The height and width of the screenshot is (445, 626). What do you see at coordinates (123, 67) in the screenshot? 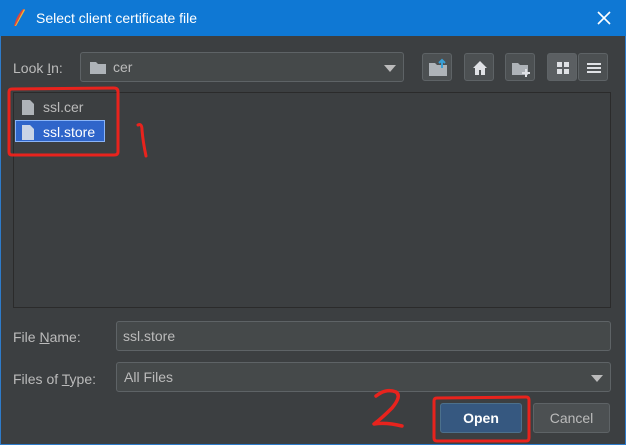
I see `look-in-value: cer` at bounding box center [123, 67].